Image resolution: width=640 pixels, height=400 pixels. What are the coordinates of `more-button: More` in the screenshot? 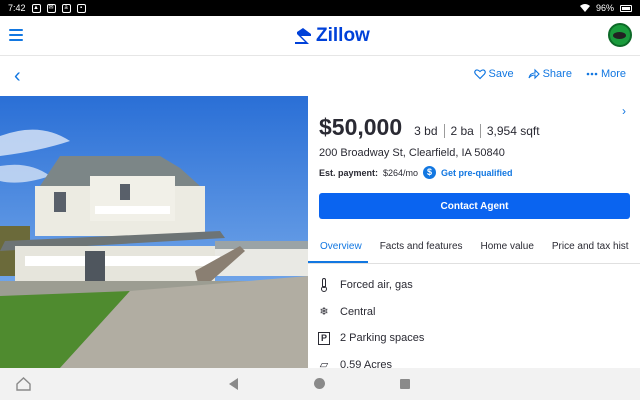 It's located at (606, 74).